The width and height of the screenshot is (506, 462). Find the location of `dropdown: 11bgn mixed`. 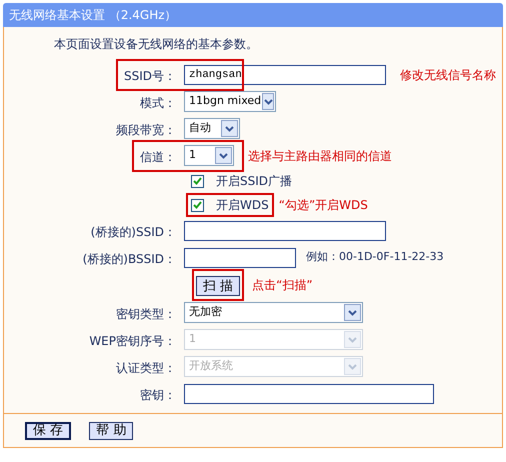

dropdown: 11bgn mixed is located at coordinates (230, 101).